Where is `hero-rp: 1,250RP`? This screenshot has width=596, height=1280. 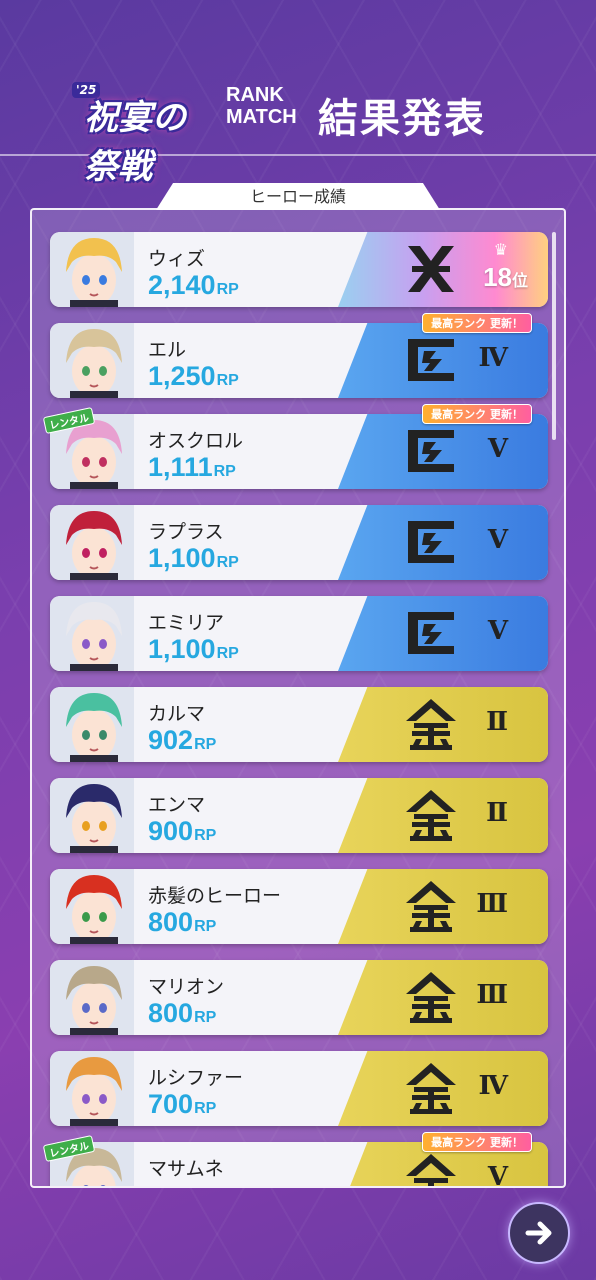 hero-rp: 1,250RP is located at coordinates (193, 376).